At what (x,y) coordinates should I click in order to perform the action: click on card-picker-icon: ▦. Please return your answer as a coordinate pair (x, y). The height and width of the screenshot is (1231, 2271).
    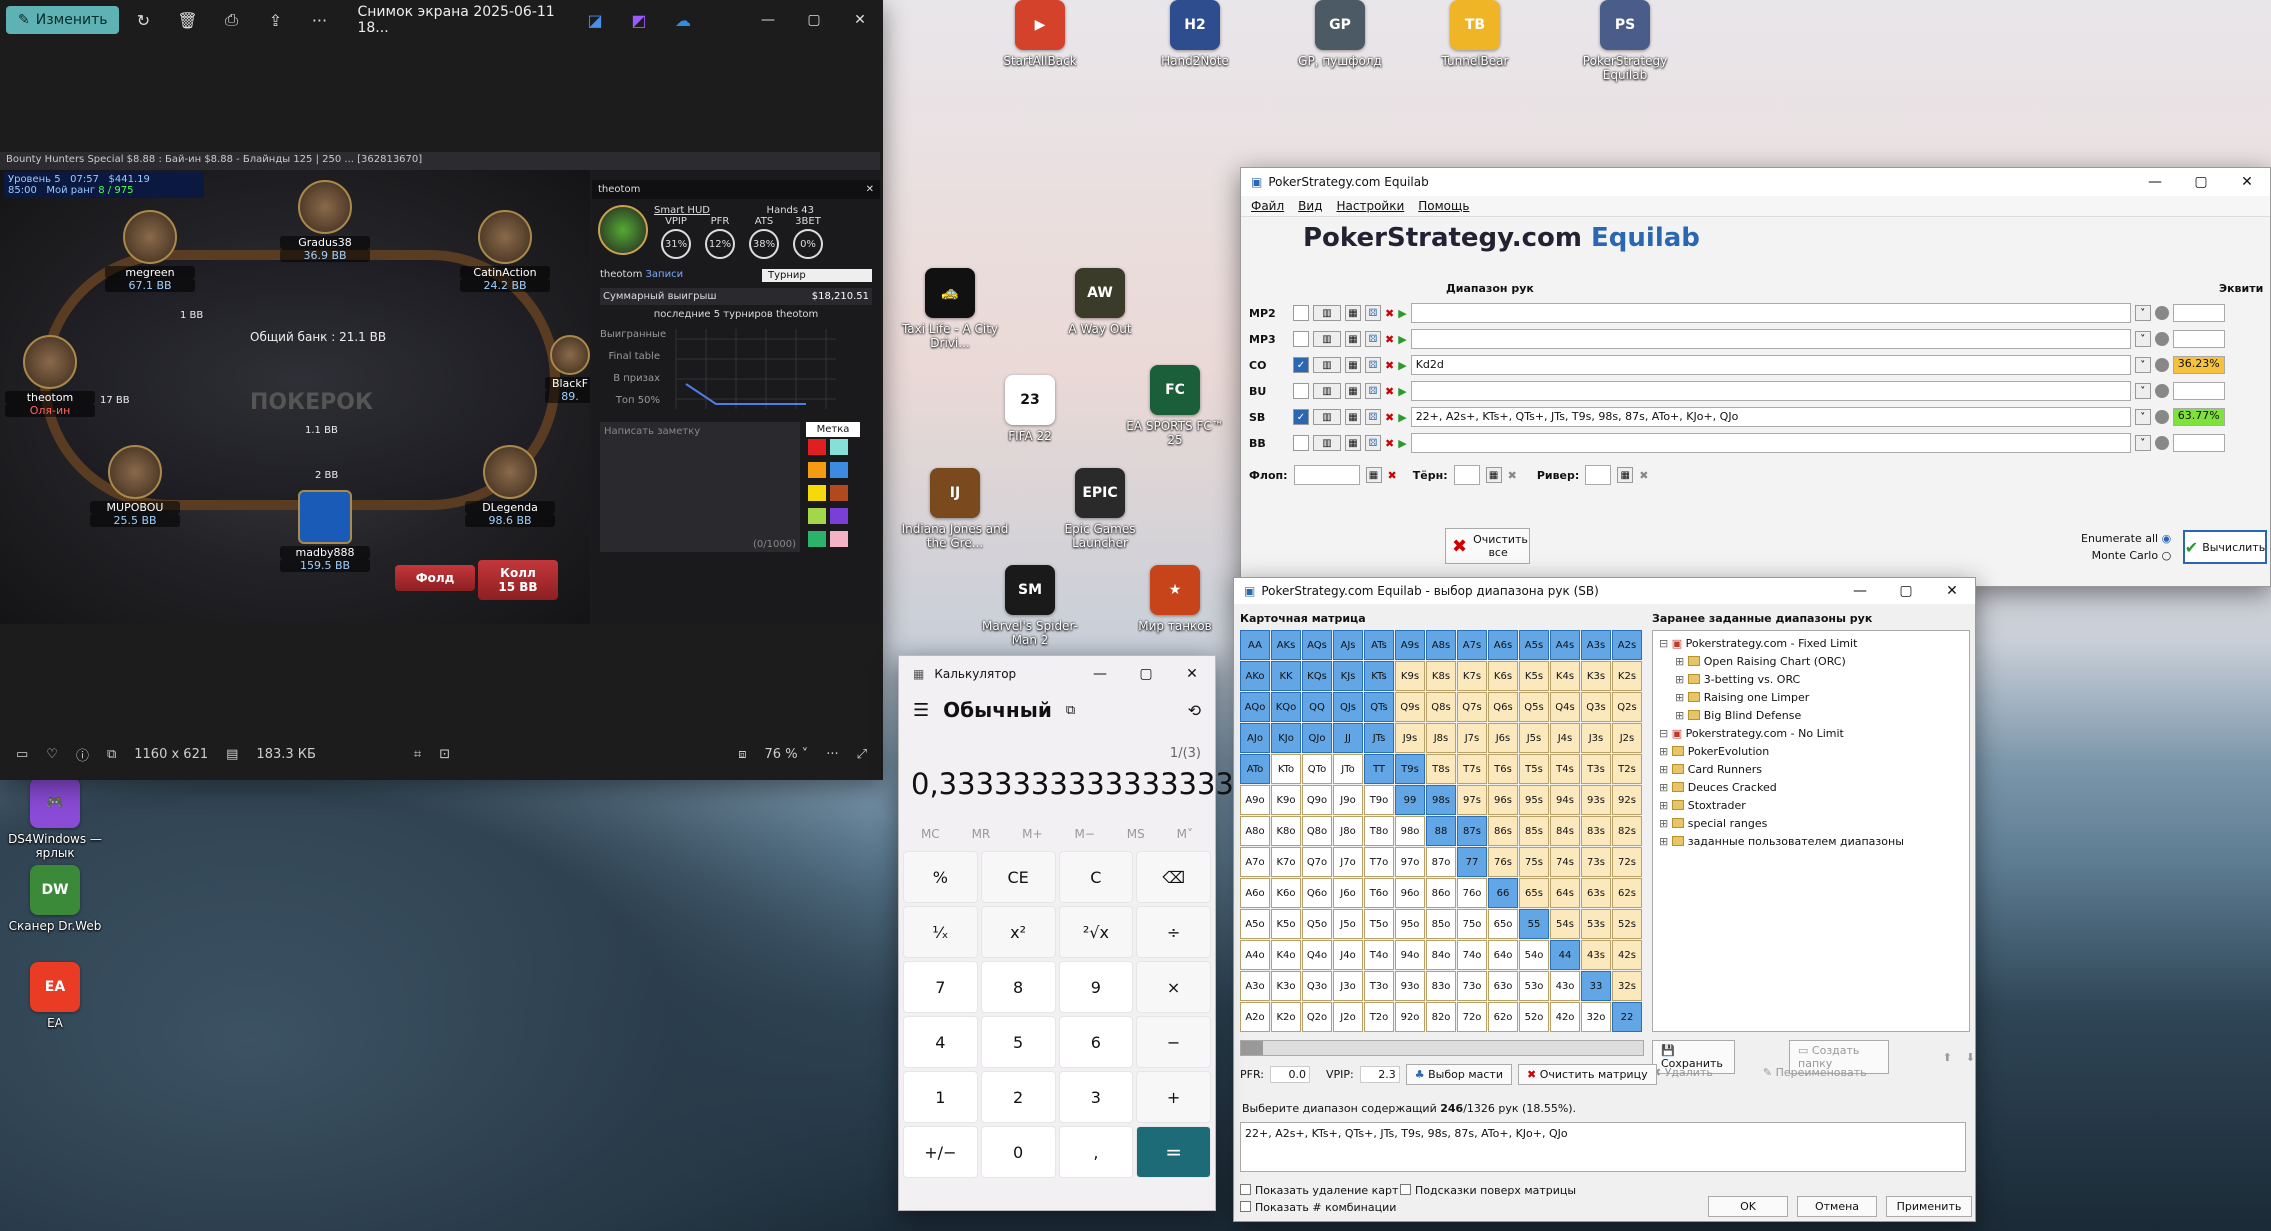
    Looking at the image, I should click on (1353, 417).